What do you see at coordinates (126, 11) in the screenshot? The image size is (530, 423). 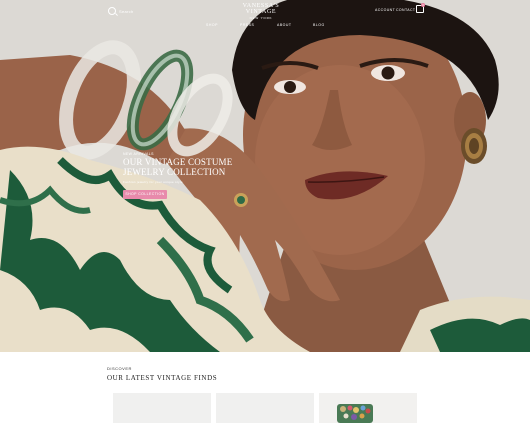 I see `search-label: Search` at bounding box center [126, 11].